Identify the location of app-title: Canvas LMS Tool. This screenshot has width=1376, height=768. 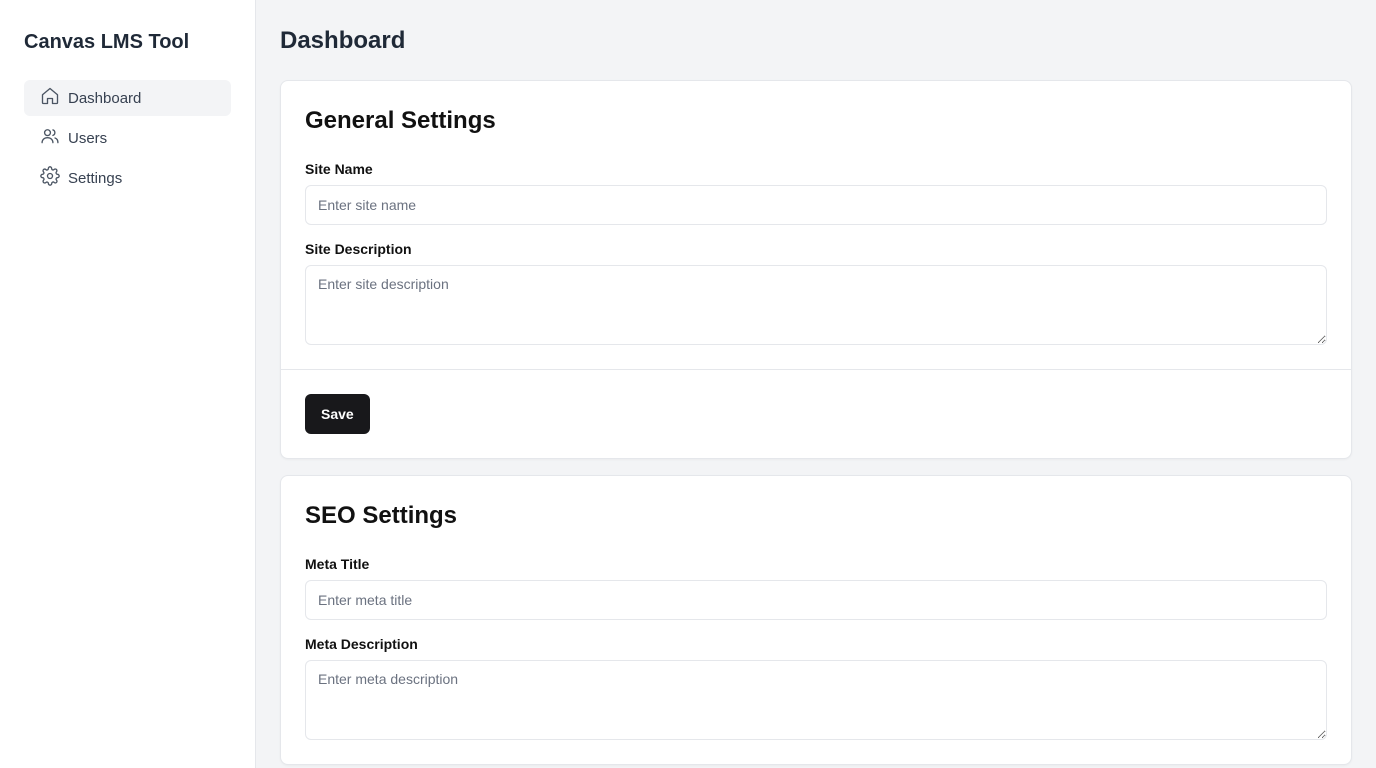
(107, 42).